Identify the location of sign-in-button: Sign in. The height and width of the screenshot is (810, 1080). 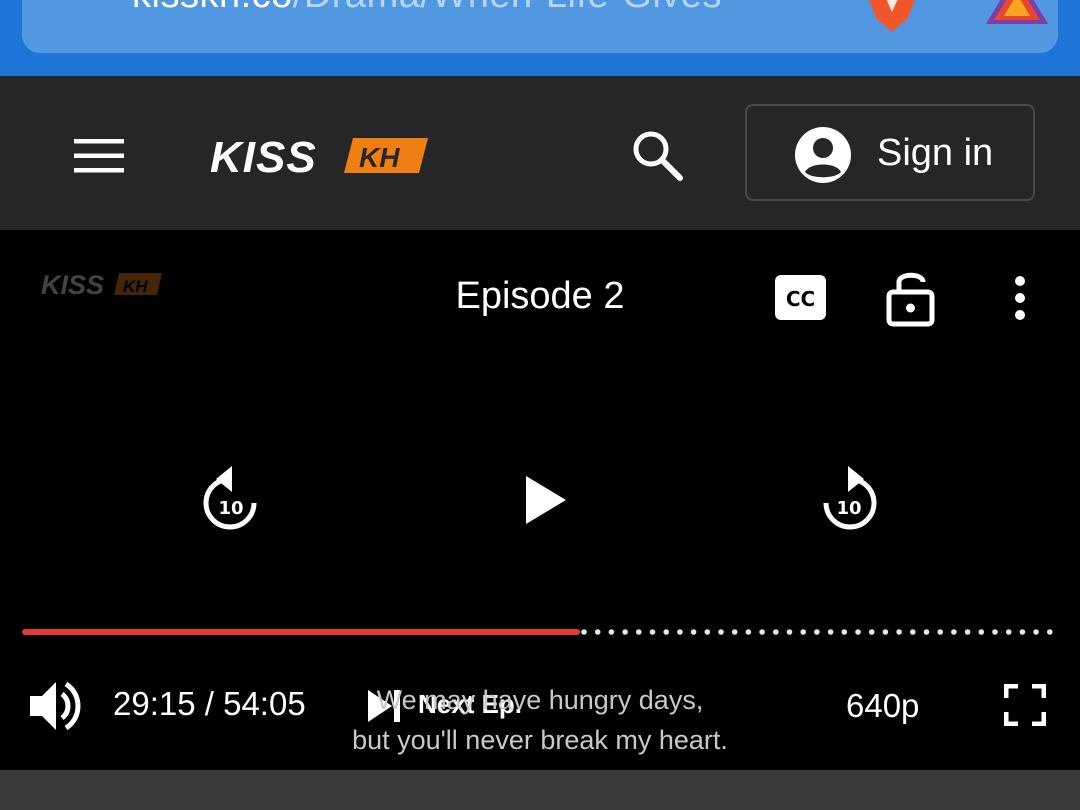
(890, 152).